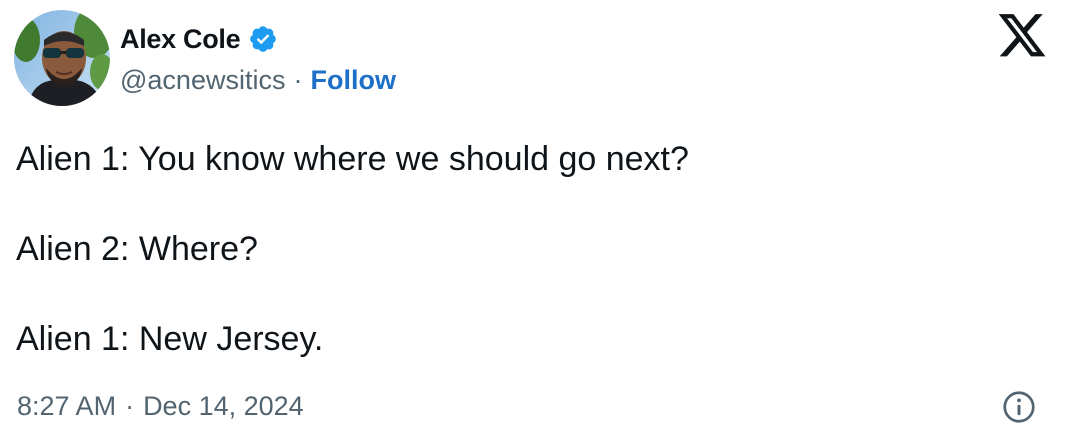 Image resolution: width=1068 pixels, height=436 pixels. What do you see at coordinates (352, 80) in the screenshot?
I see `follow-button: Follow` at bounding box center [352, 80].